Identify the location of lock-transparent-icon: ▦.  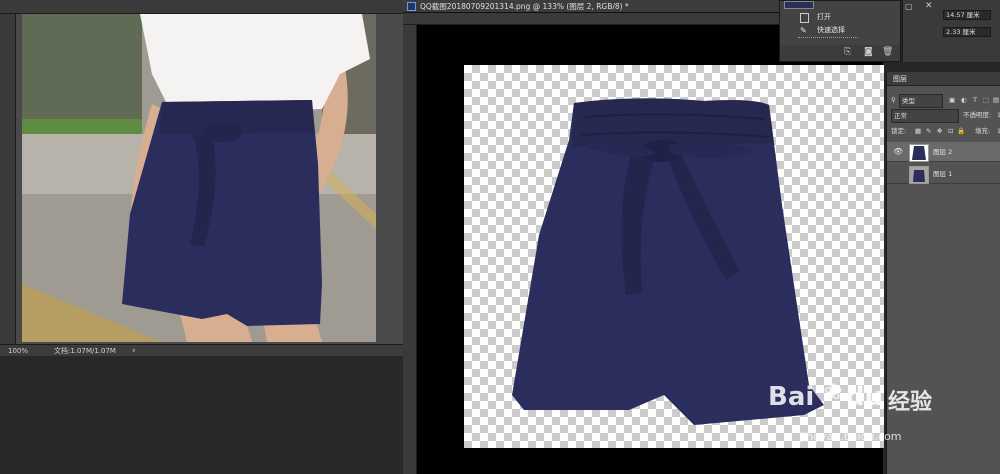
(918, 131).